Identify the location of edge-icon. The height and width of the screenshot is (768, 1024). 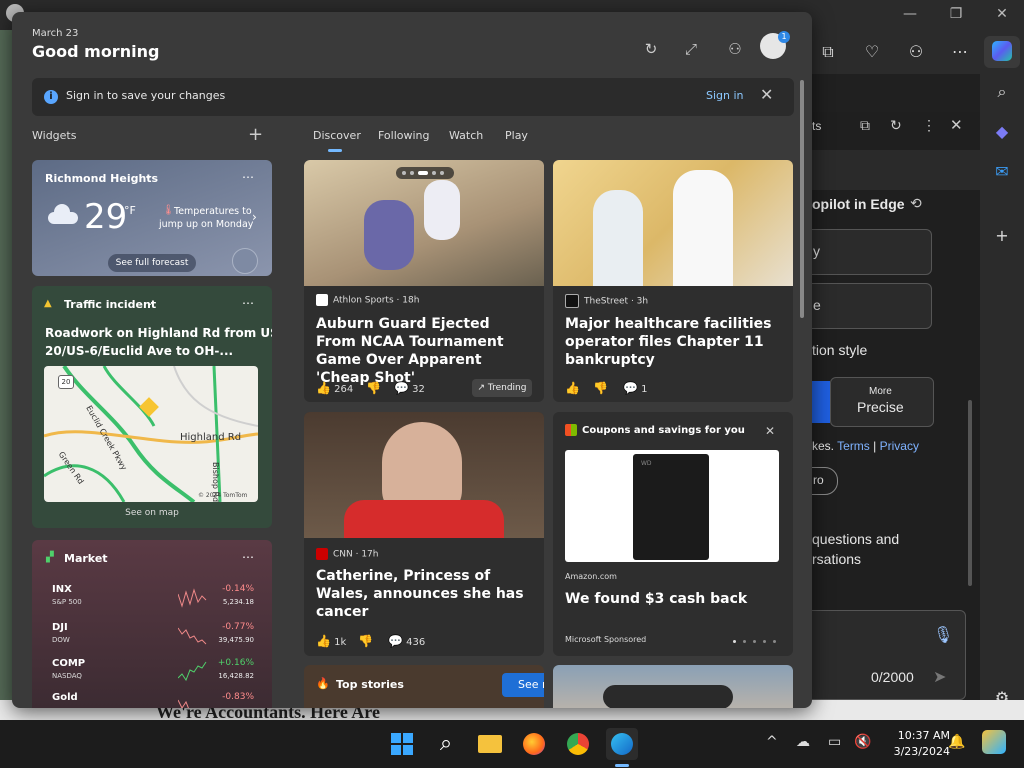
(622, 744).